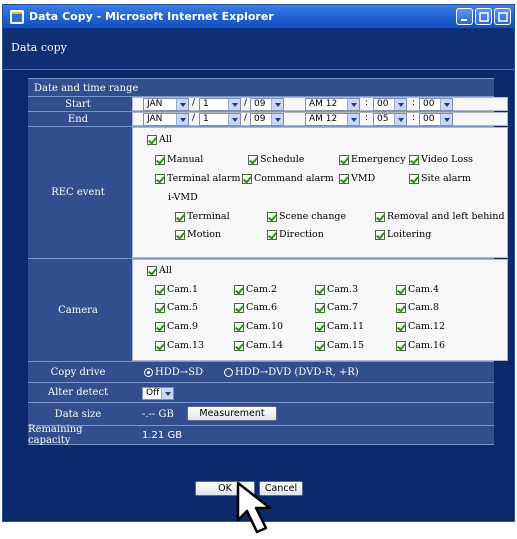  I want to click on copy-drive-dvd-radio: HDD→DVD (DVD-R, +R), so click(291, 372).